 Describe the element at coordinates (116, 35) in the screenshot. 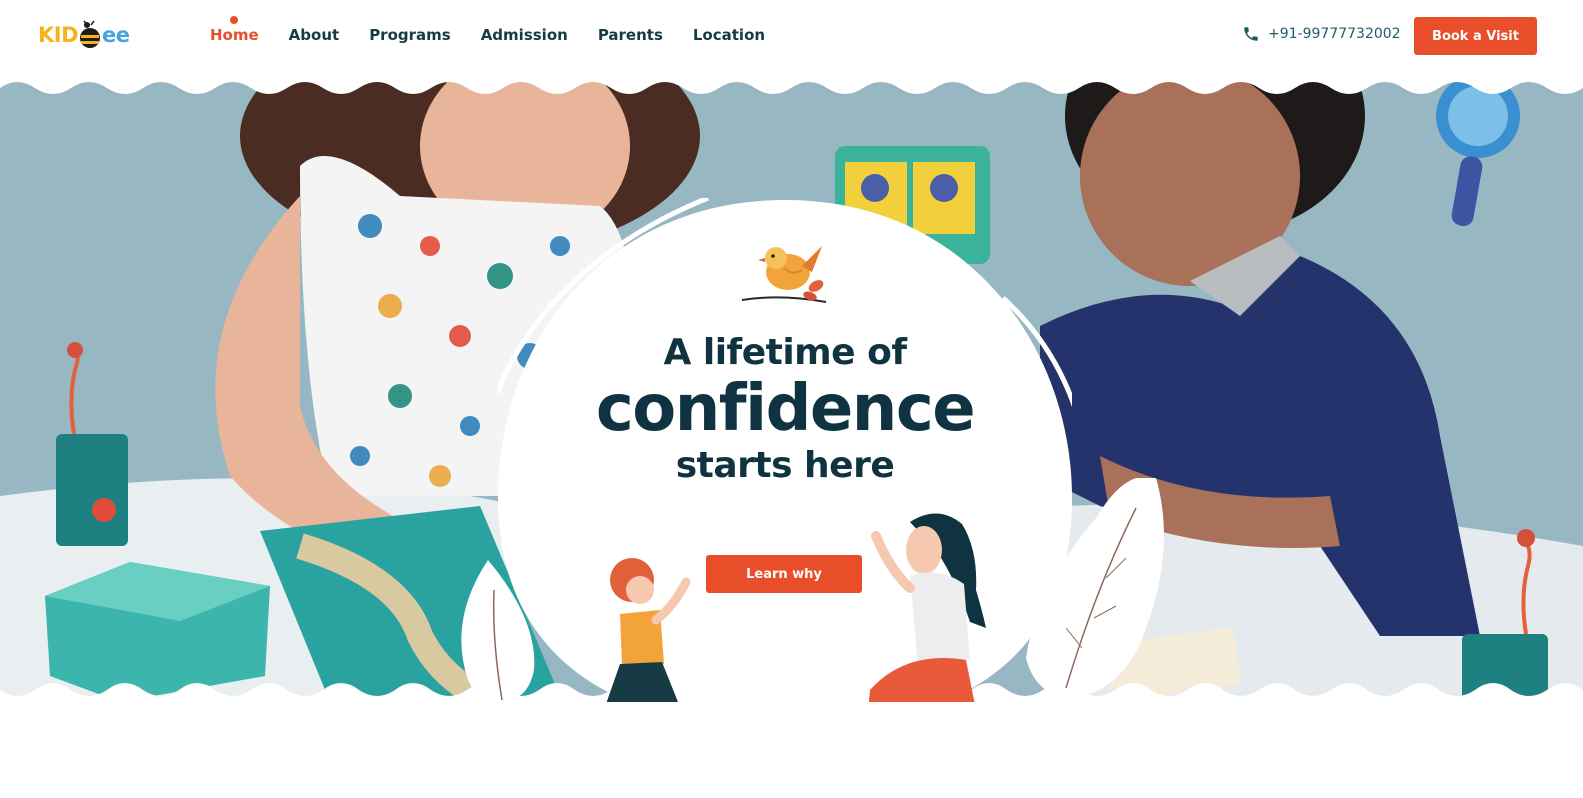

I see `logo-ee-text: ee` at that location.